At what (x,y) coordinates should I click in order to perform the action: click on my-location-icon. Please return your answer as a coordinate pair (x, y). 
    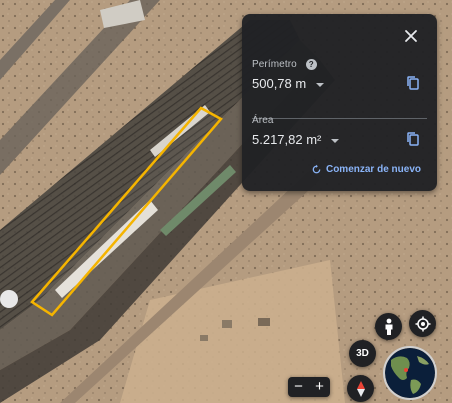
    Looking at the image, I should click on (422, 323).